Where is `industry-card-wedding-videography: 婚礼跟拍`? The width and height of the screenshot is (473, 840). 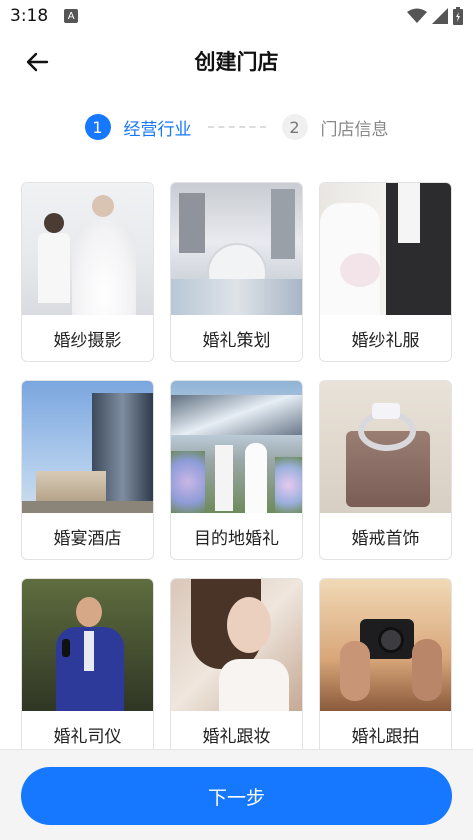 industry-card-wedding-videography: 婚礼跟拍 is located at coordinates (385, 668).